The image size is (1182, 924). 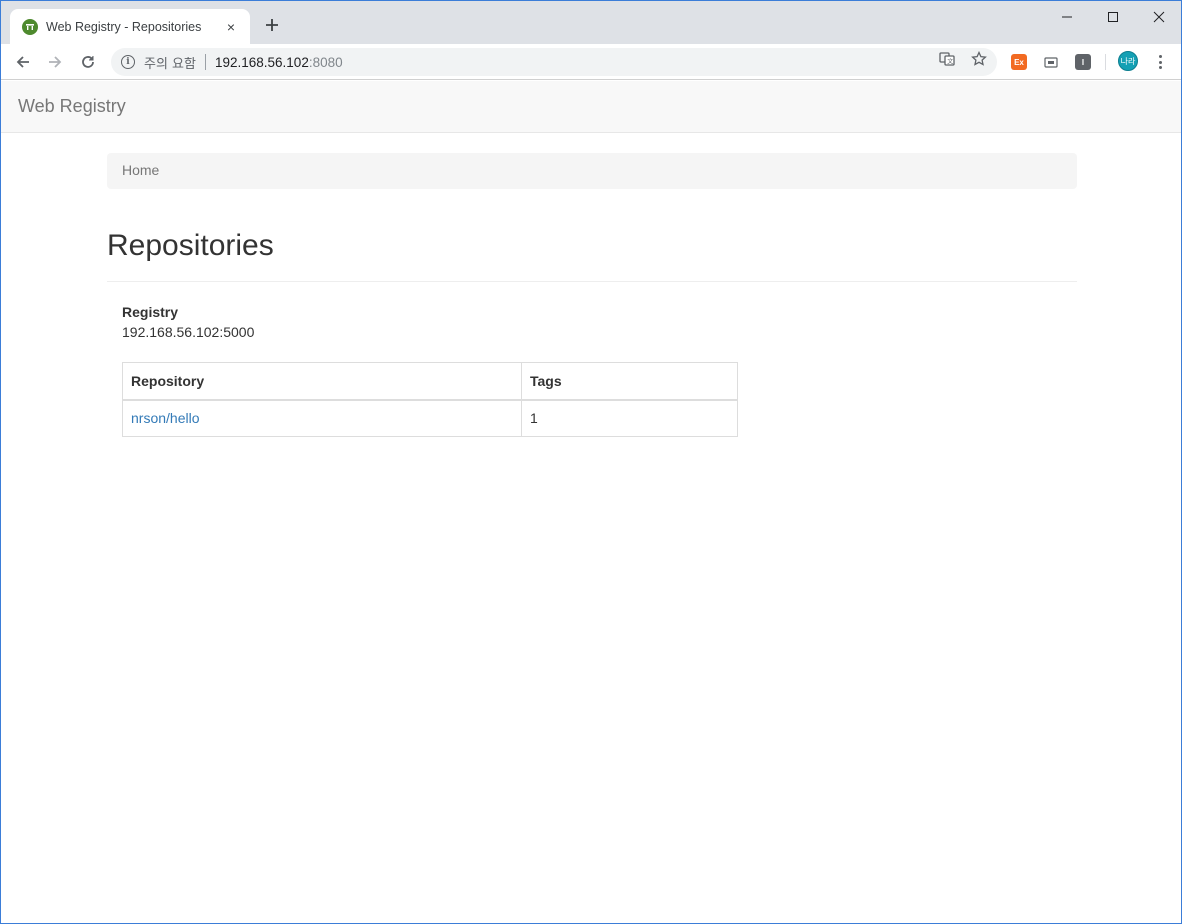 I want to click on bookmark-button, so click(x=979, y=59).